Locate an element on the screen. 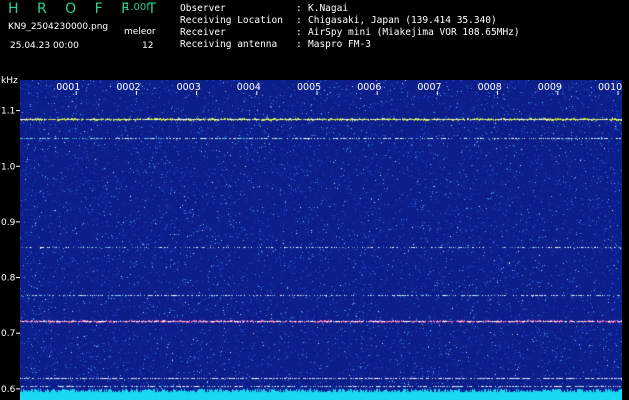 This screenshot has height=400, width=629. filename-label: KN9_2504230000.png is located at coordinates (58, 27).